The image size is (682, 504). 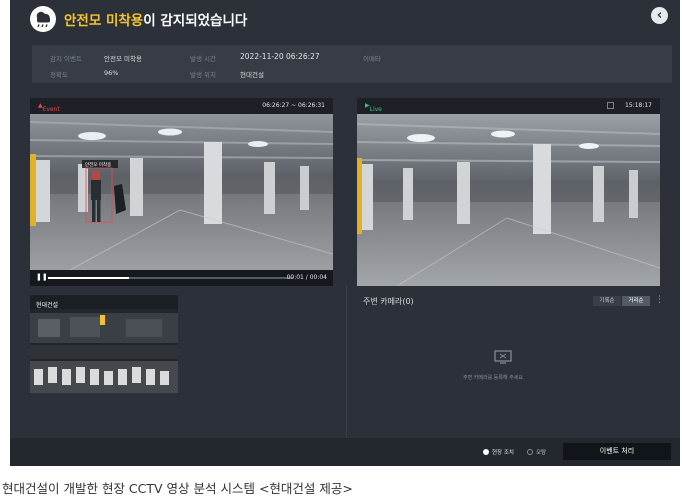 I want to click on dialog-title: 안전모 미착용이 감지되었습니다, so click(x=155, y=19).